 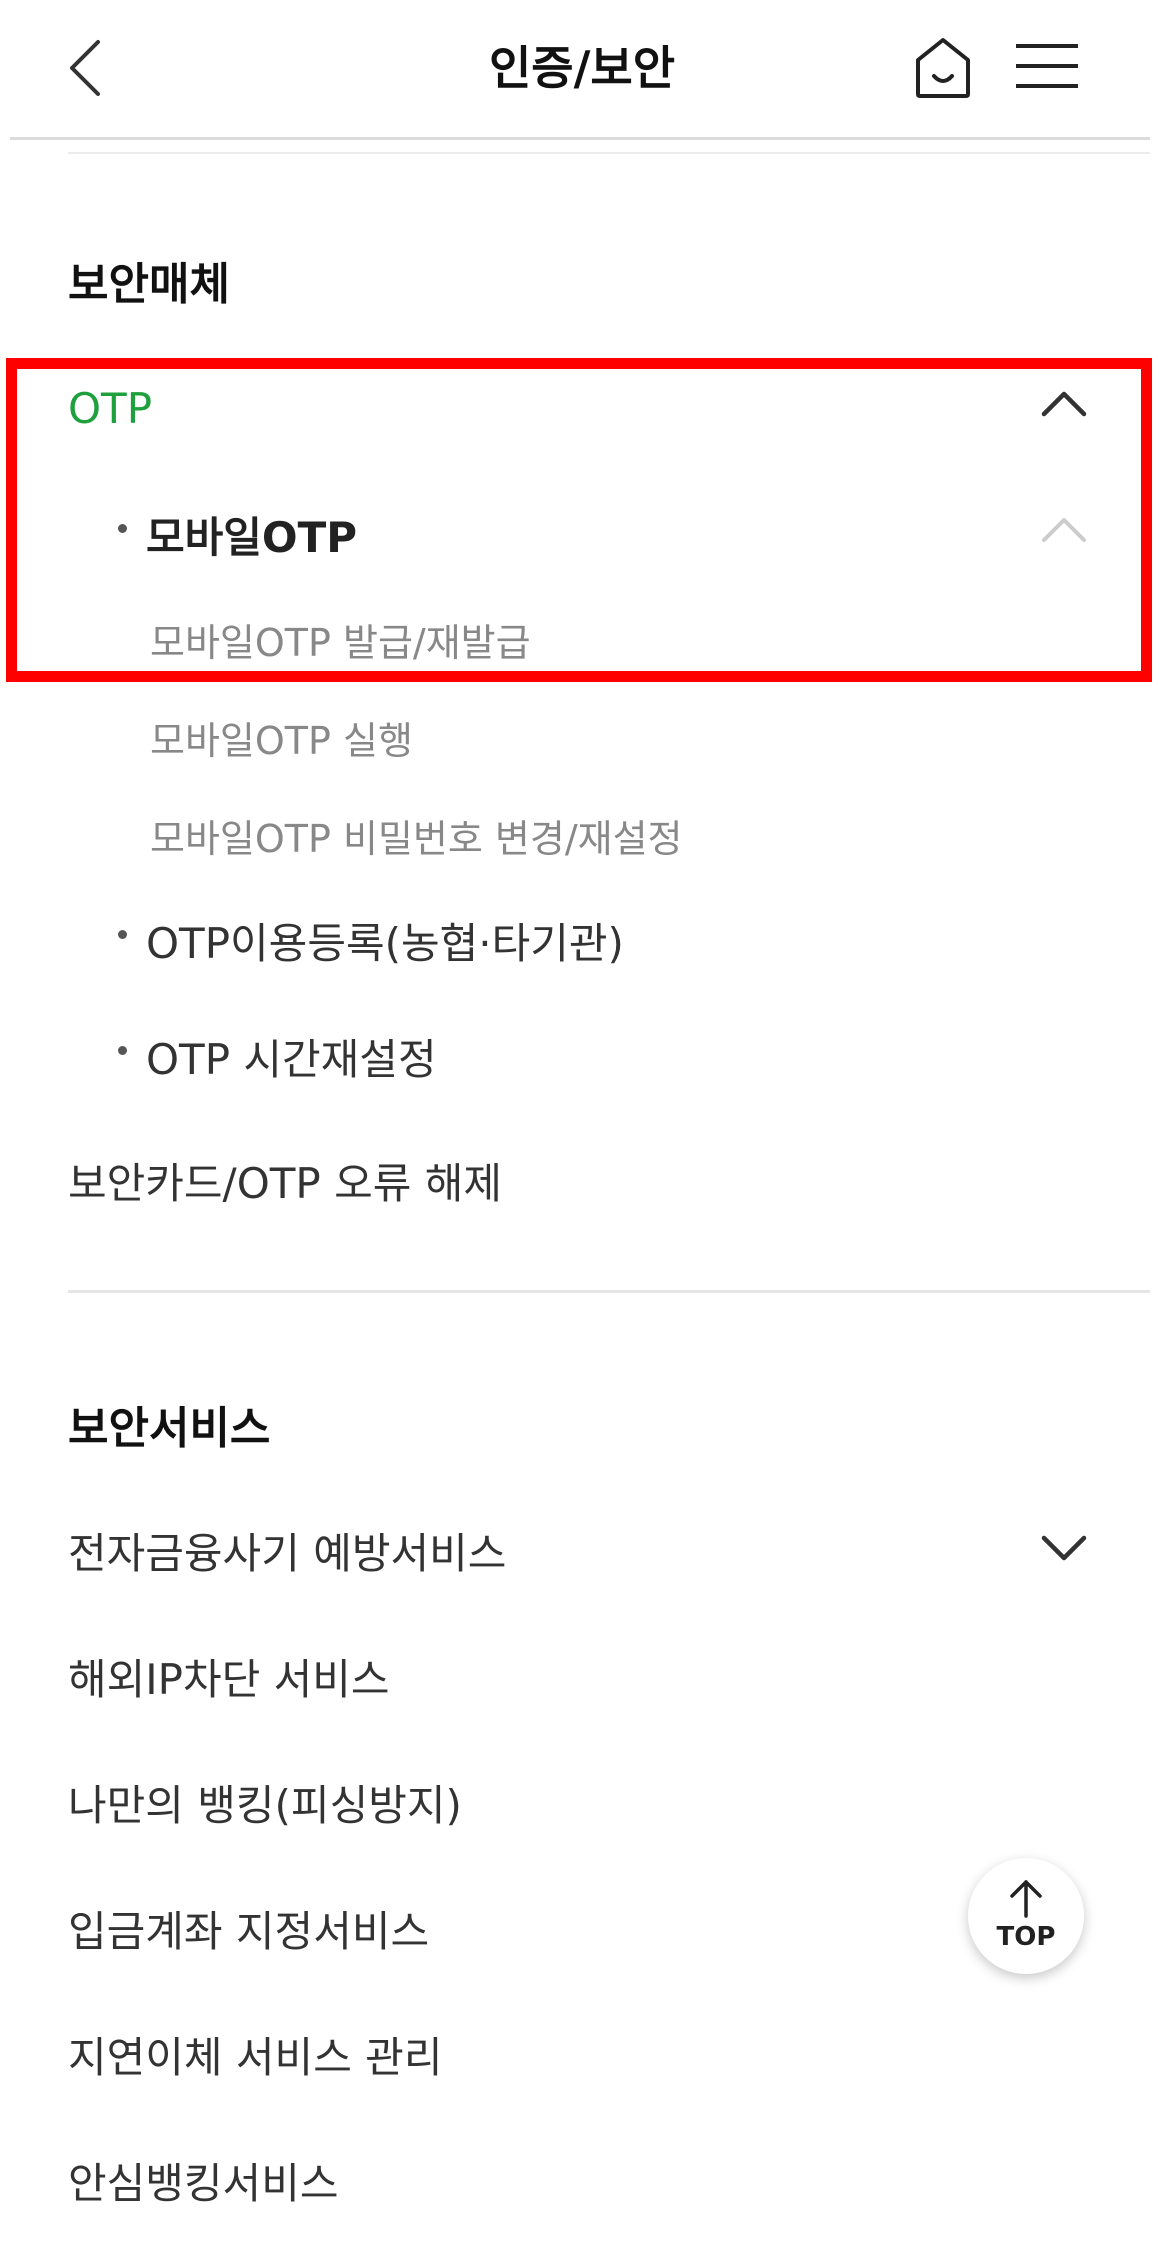 I want to click on submenu-item-otp-register-label: OTP이용등록(농협·타기관), so click(x=385, y=943).